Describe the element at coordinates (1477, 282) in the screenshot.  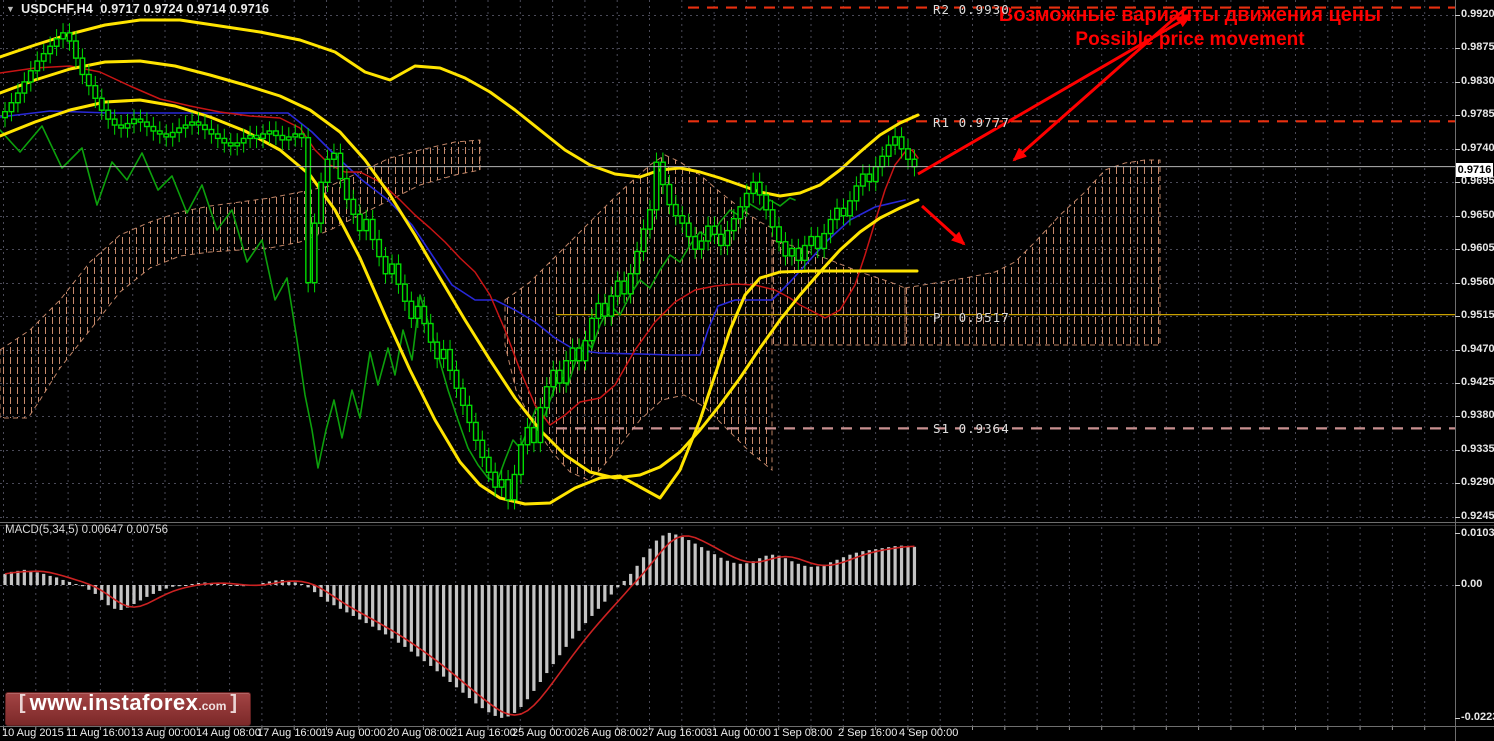
I see `price-axis-label: 0.9560` at that location.